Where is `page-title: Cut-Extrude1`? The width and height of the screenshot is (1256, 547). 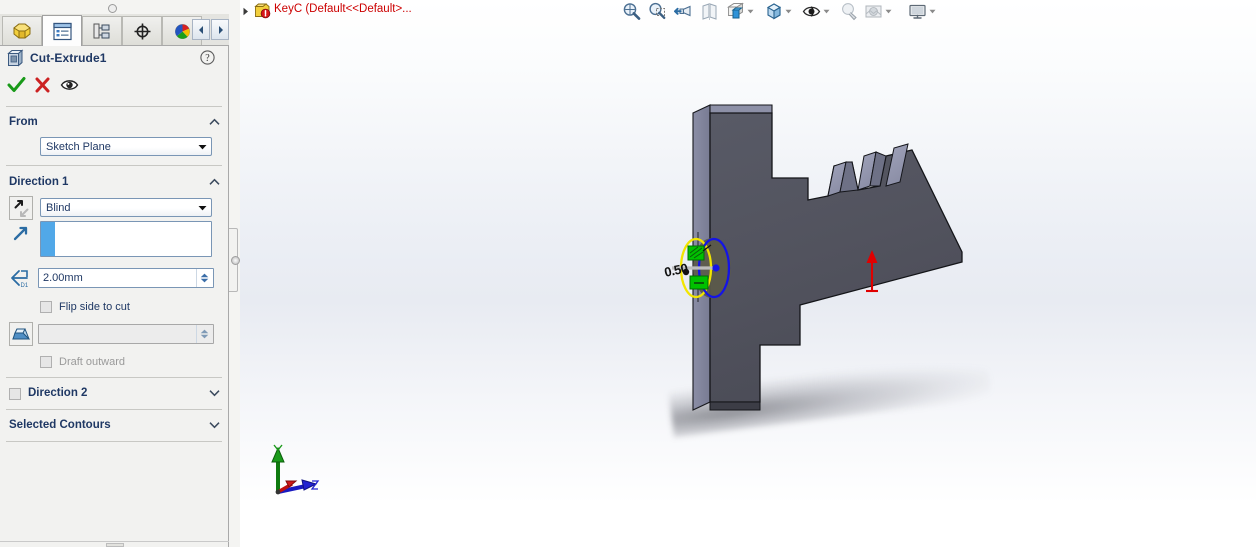 page-title: Cut-Extrude1 is located at coordinates (68, 58).